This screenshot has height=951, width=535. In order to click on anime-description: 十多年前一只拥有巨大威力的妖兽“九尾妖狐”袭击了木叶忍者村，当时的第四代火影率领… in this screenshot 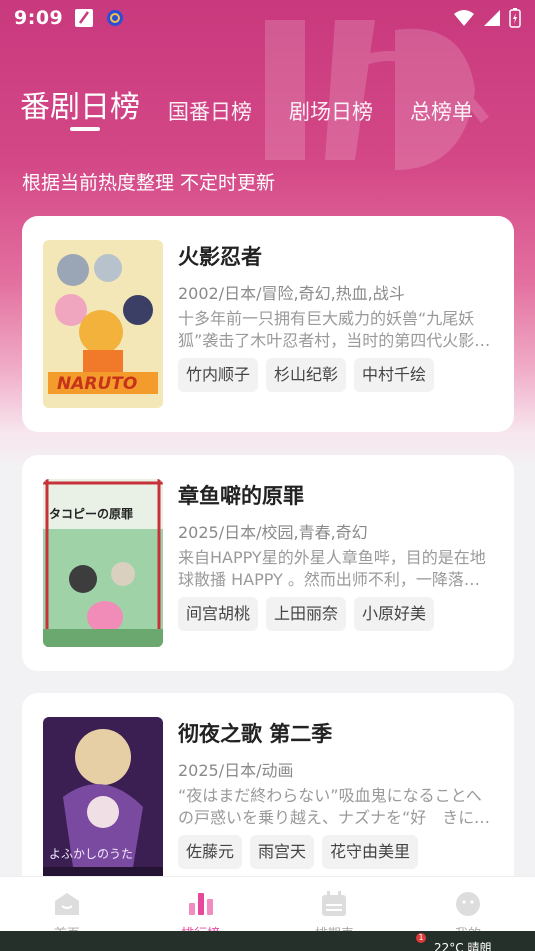, I will do `click(334, 329)`.